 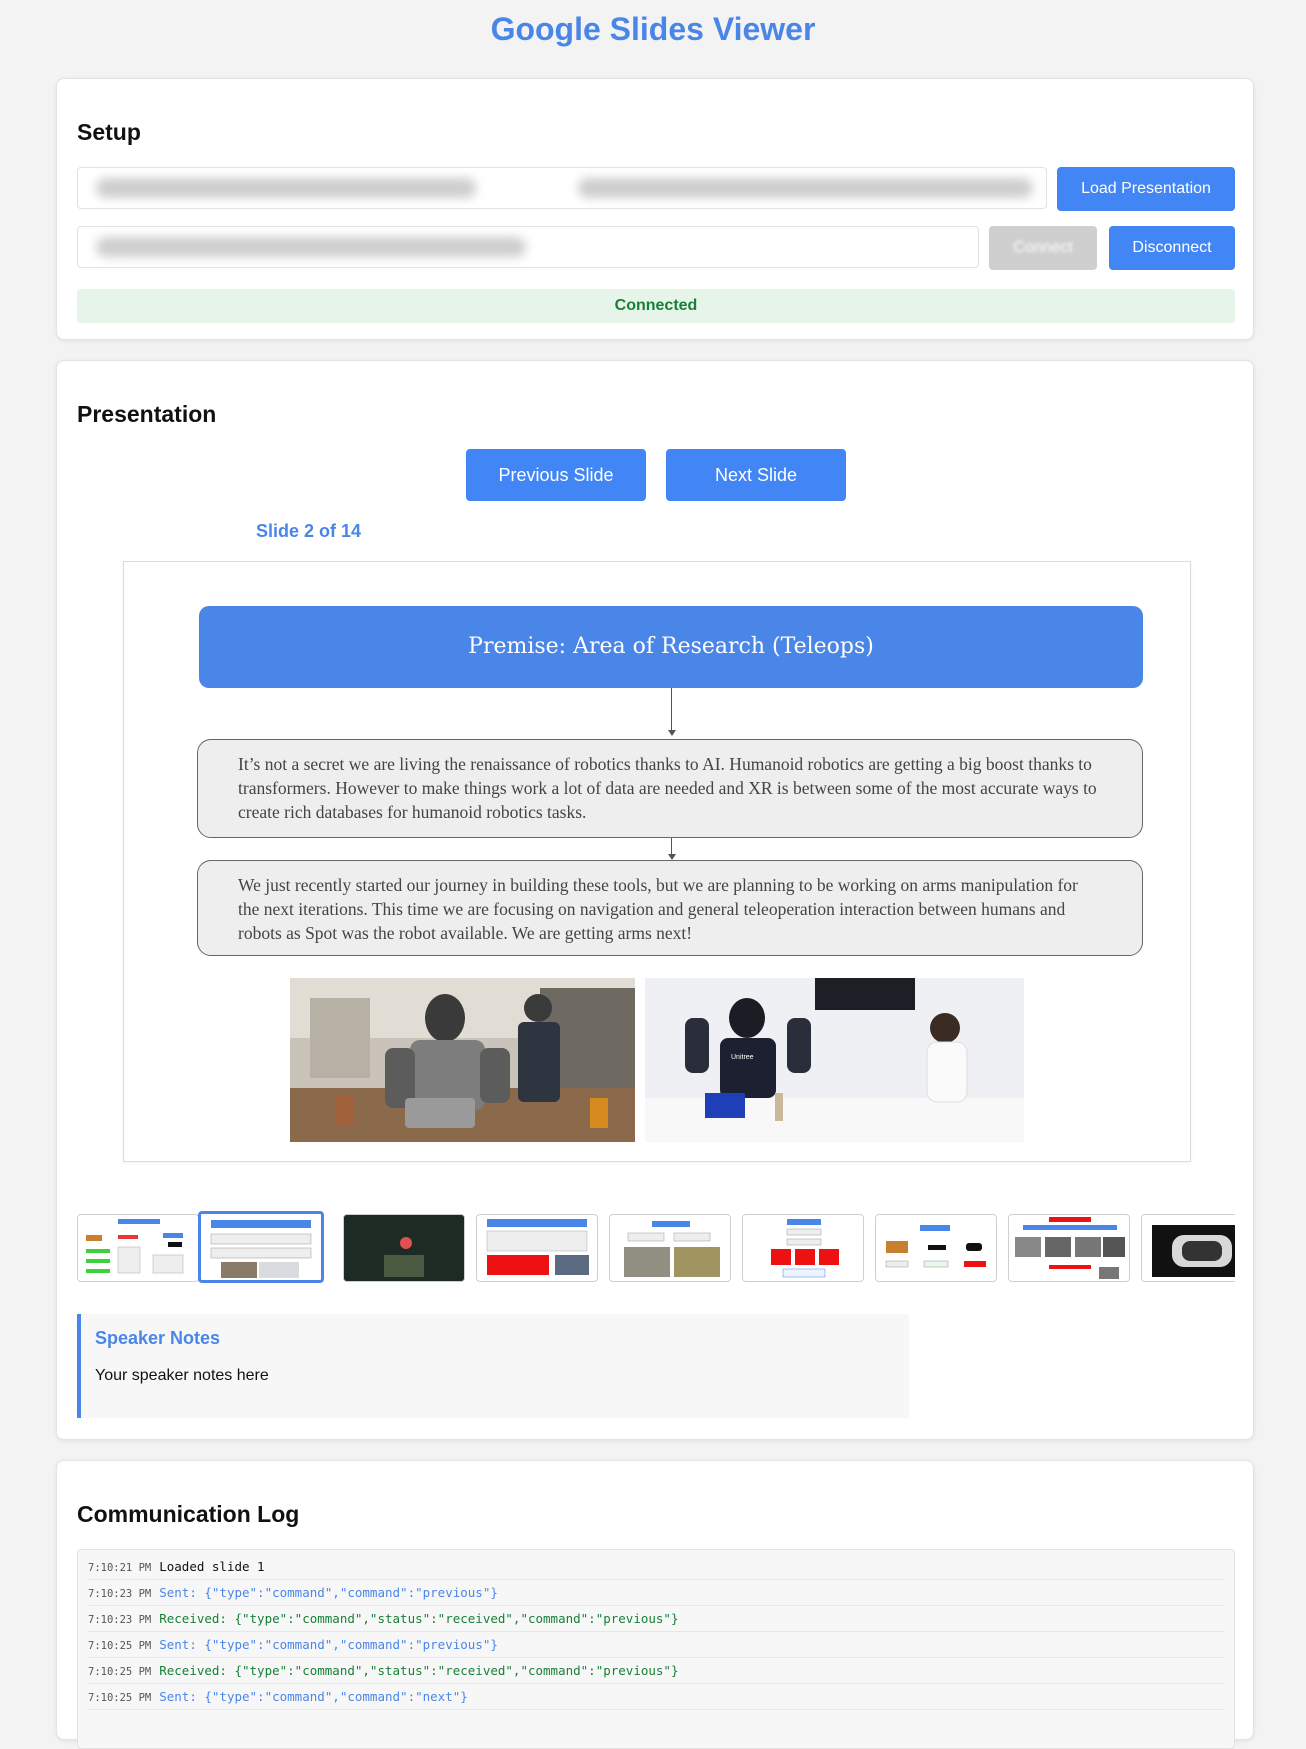 What do you see at coordinates (671, 647) in the screenshot?
I see `slide-title: Premise: Area of Research (Teleops)` at bounding box center [671, 647].